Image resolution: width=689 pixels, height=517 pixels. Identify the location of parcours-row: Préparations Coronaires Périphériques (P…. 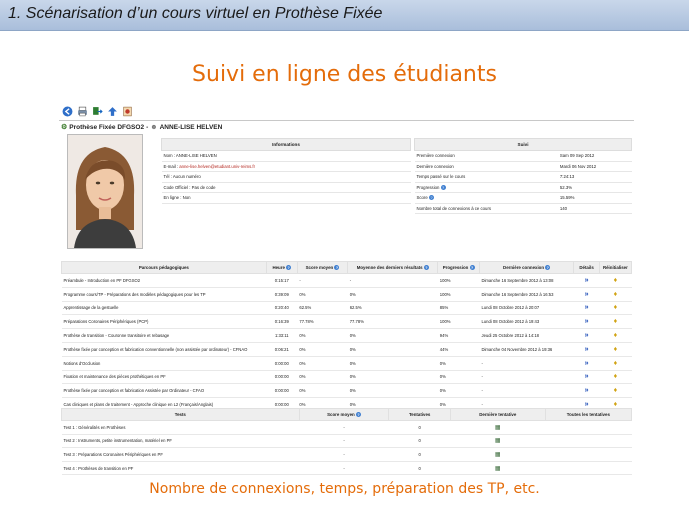
(346, 322).